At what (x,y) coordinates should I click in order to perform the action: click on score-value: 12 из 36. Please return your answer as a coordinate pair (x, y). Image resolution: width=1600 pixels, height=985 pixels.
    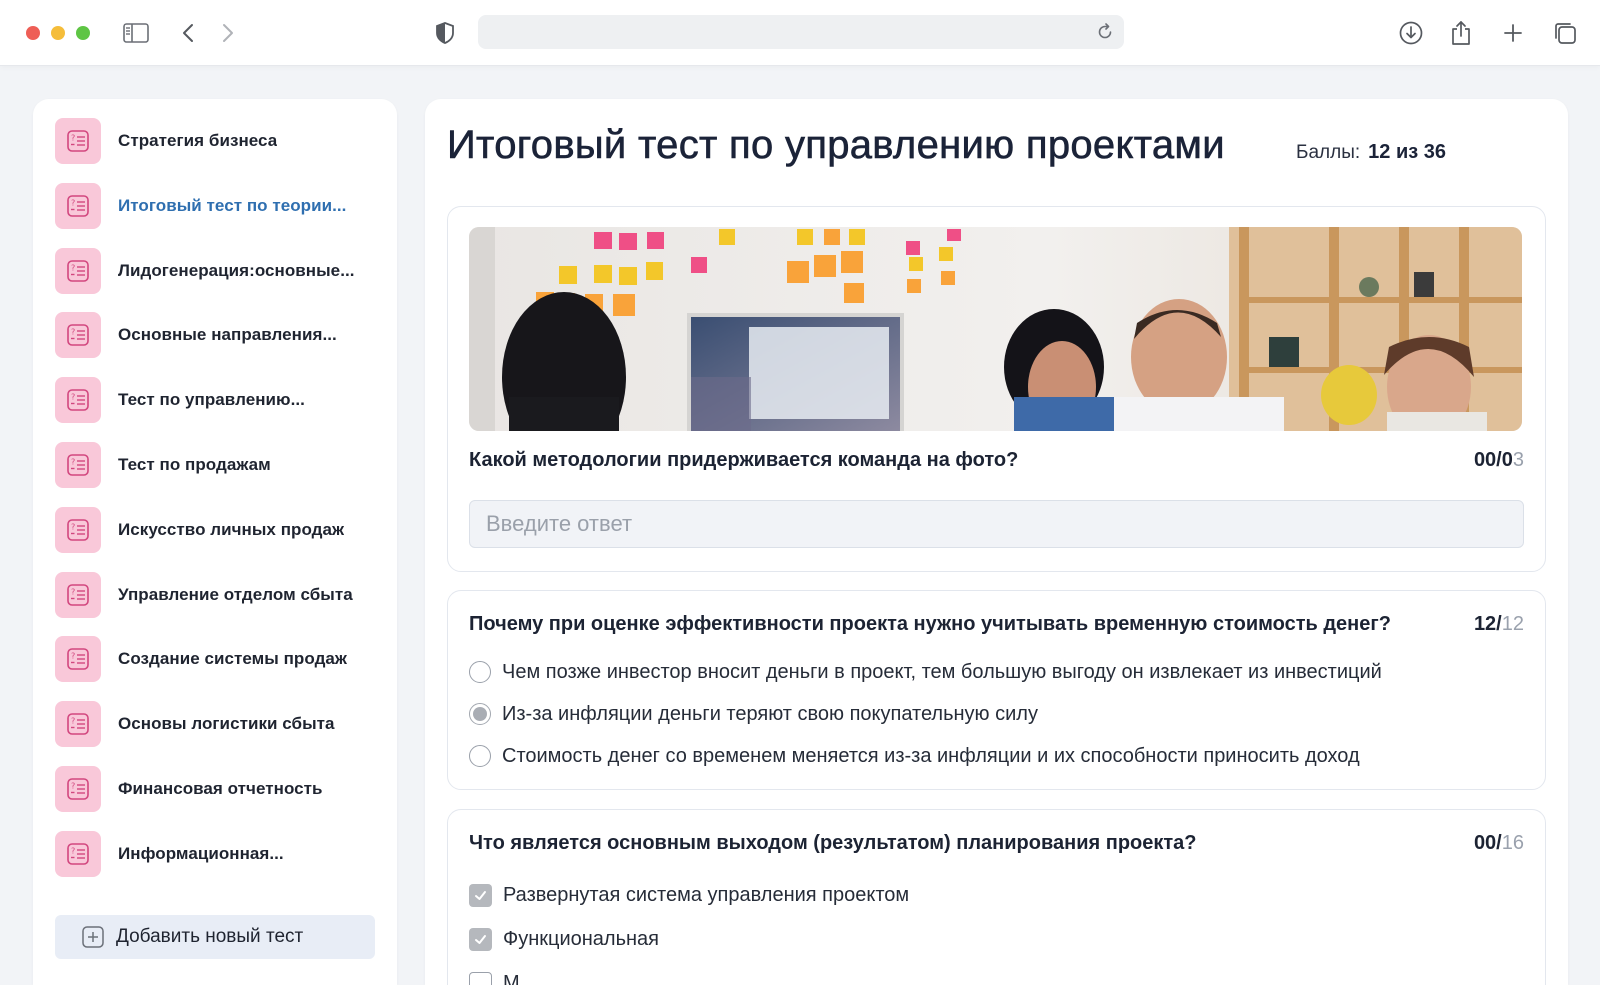
    Looking at the image, I should click on (1407, 152).